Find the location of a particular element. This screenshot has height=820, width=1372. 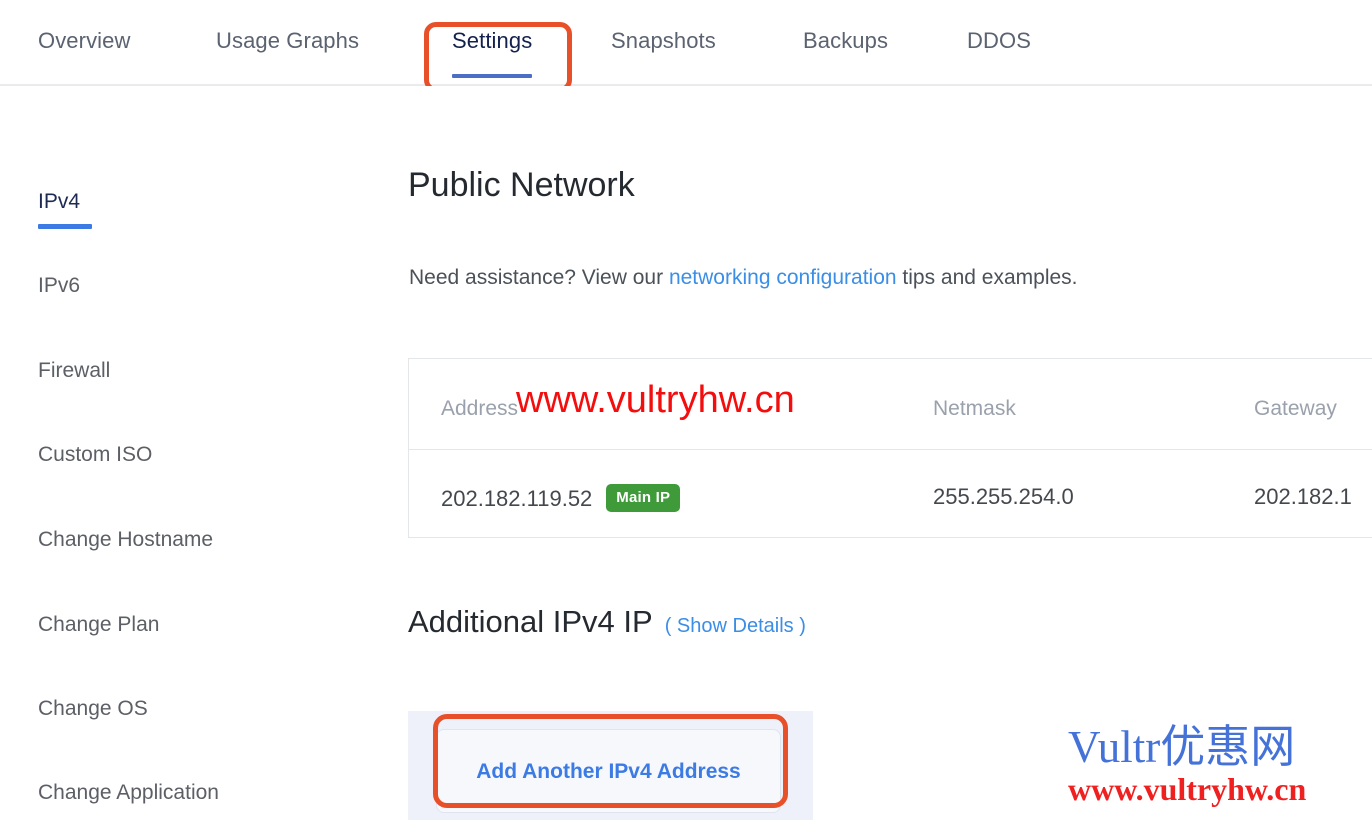

cell-netmask: 255.255.254.0 is located at coordinates (1003, 496).